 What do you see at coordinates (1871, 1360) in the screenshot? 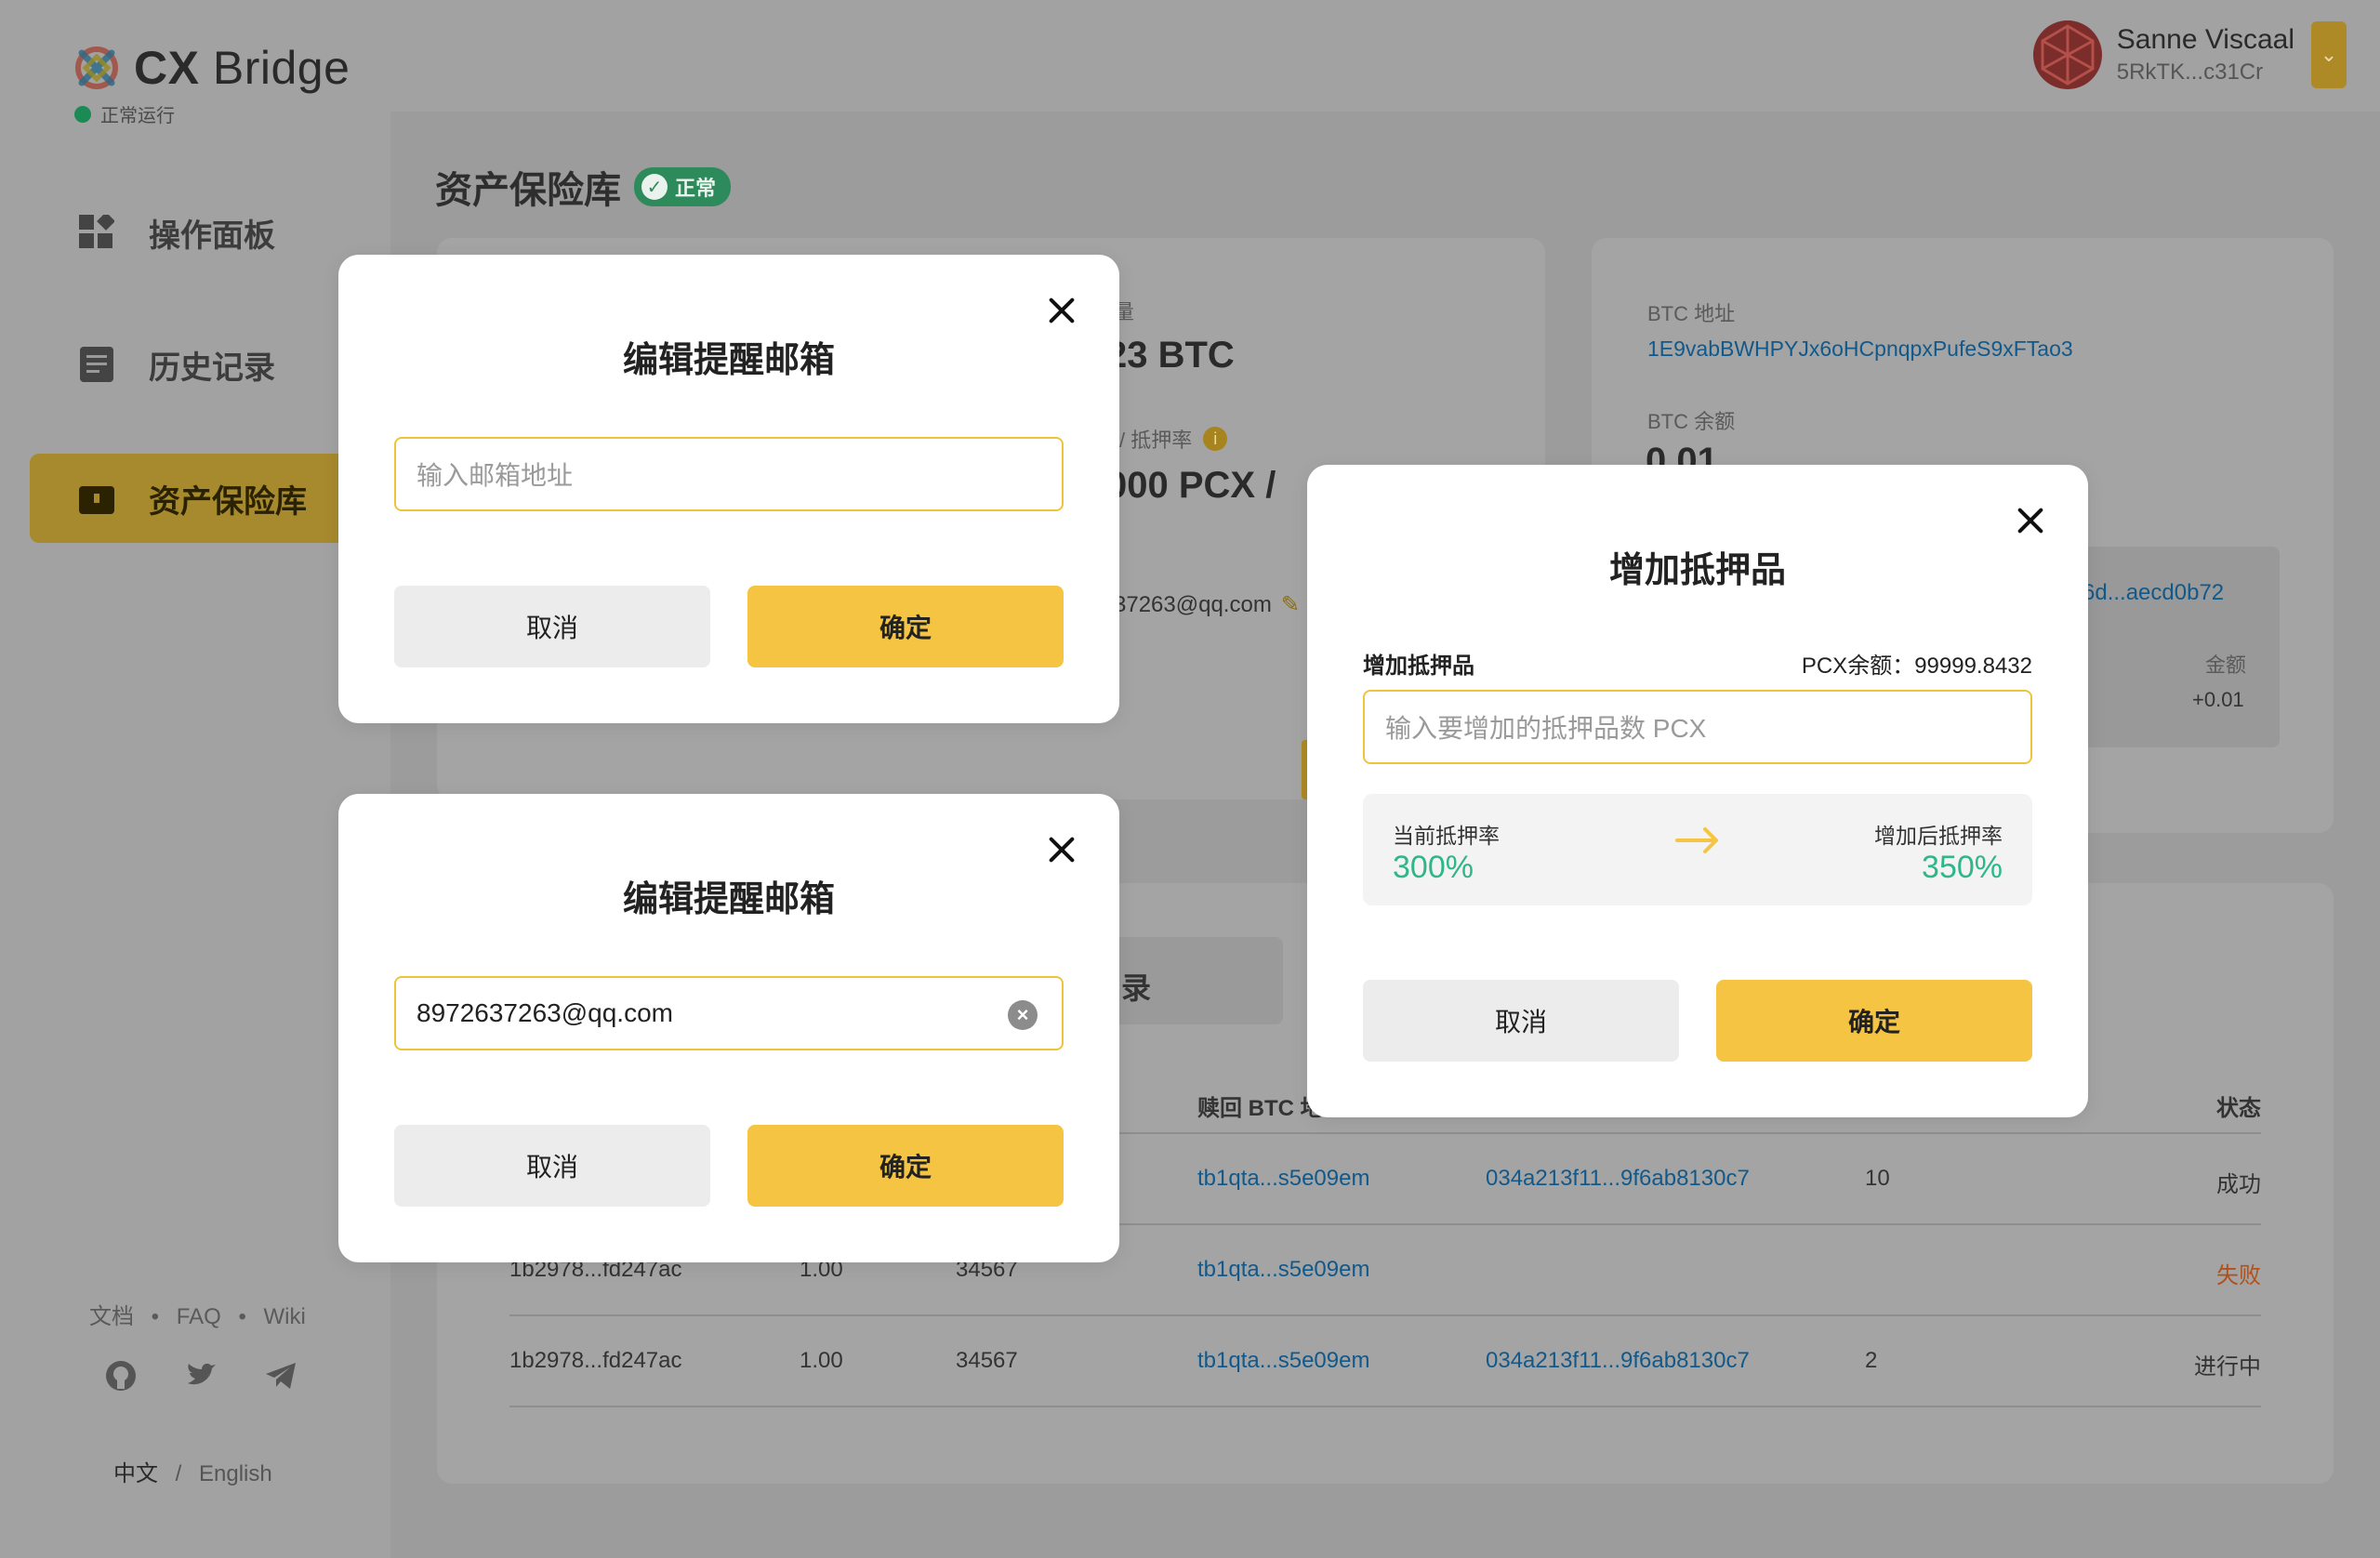
I see `row-confirmations: 2` at bounding box center [1871, 1360].